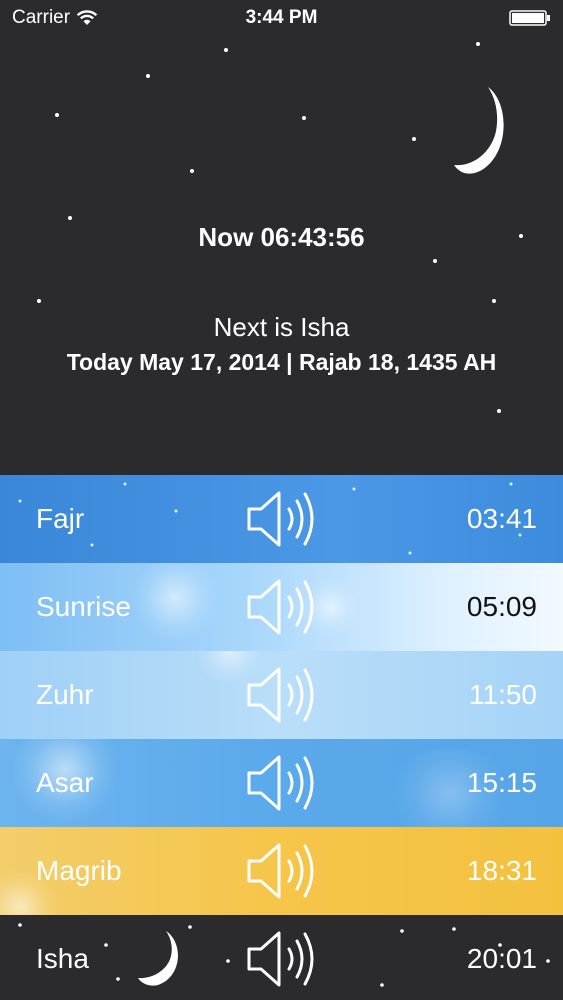  What do you see at coordinates (529, 18) in the screenshot?
I see `battery-icon` at bounding box center [529, 18].